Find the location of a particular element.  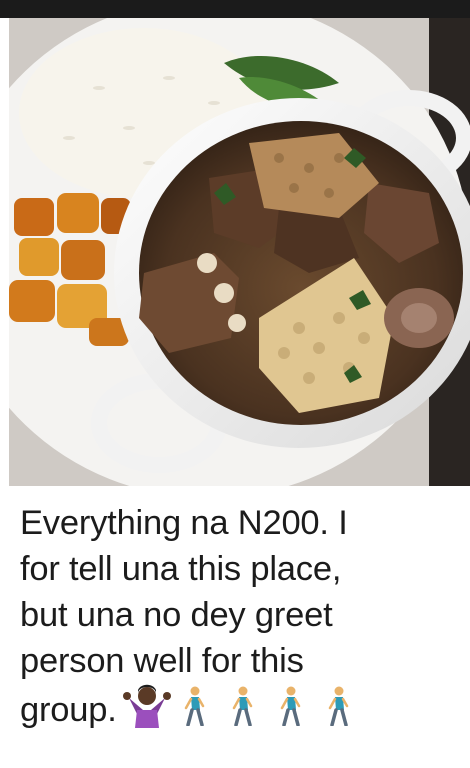

caption-line: but una no dey greet is located at coordinates (176, 615).